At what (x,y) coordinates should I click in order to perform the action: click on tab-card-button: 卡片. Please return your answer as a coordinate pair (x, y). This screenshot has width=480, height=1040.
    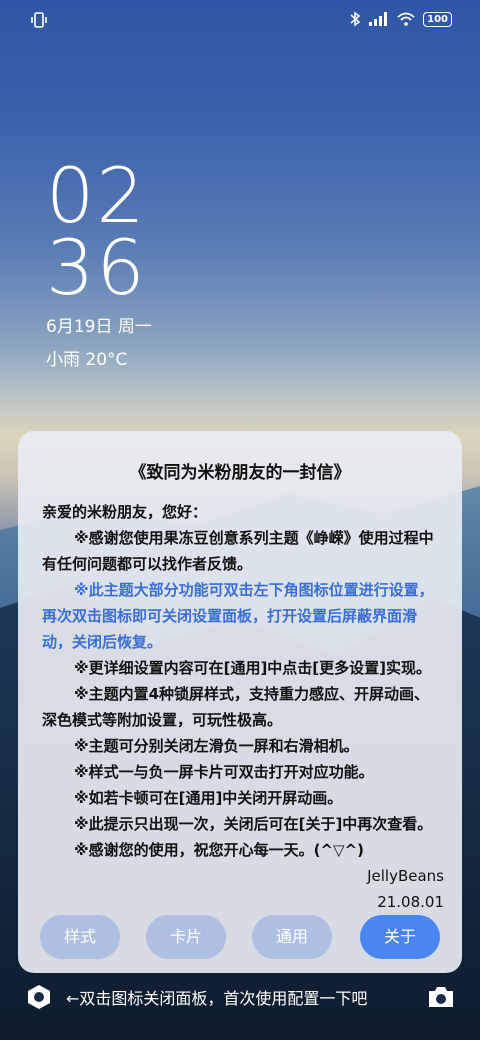
    Looking at the image, I should click on (186, 937).